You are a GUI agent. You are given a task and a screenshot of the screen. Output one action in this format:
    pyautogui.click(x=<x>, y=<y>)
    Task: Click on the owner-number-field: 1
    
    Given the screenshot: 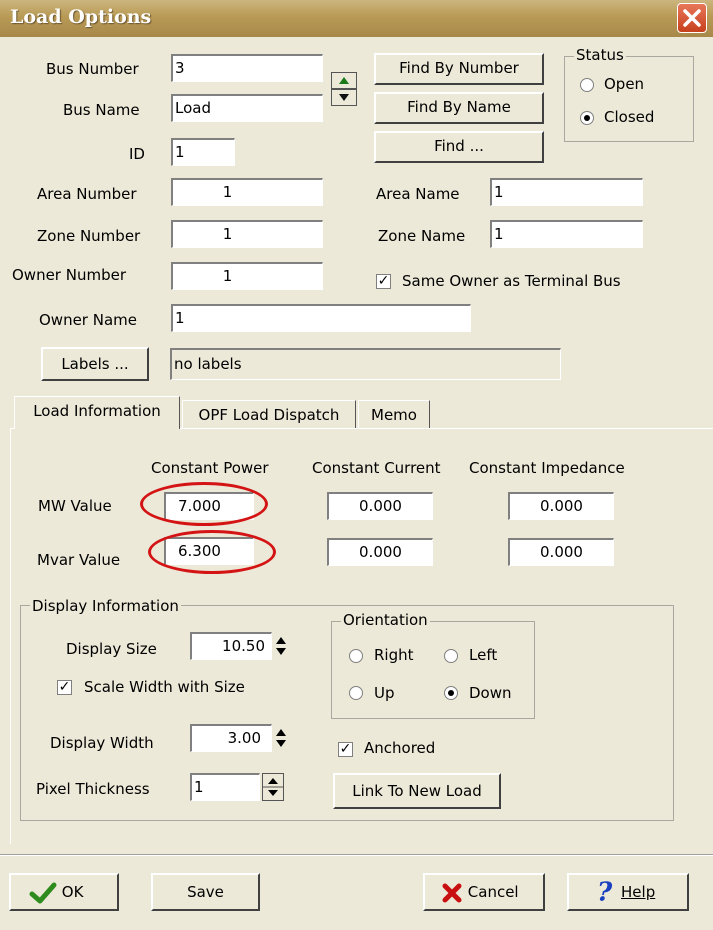 What is the action you would take?
    pyautogui.click(x=247, y=276)
    